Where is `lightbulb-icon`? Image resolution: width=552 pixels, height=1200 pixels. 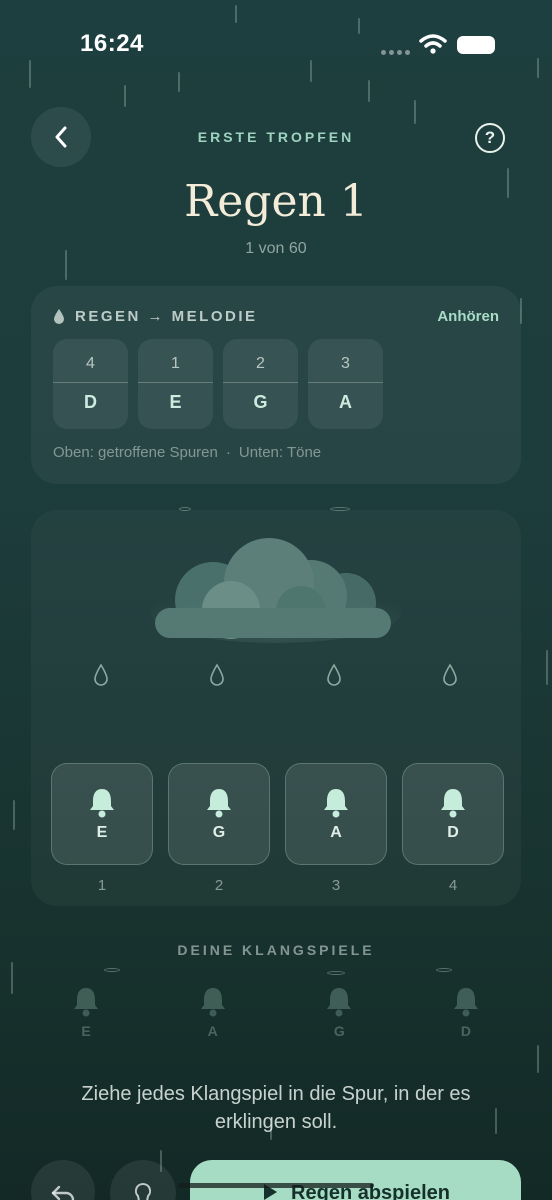
lightbulb-icon is located at coordinates (143, 1191).